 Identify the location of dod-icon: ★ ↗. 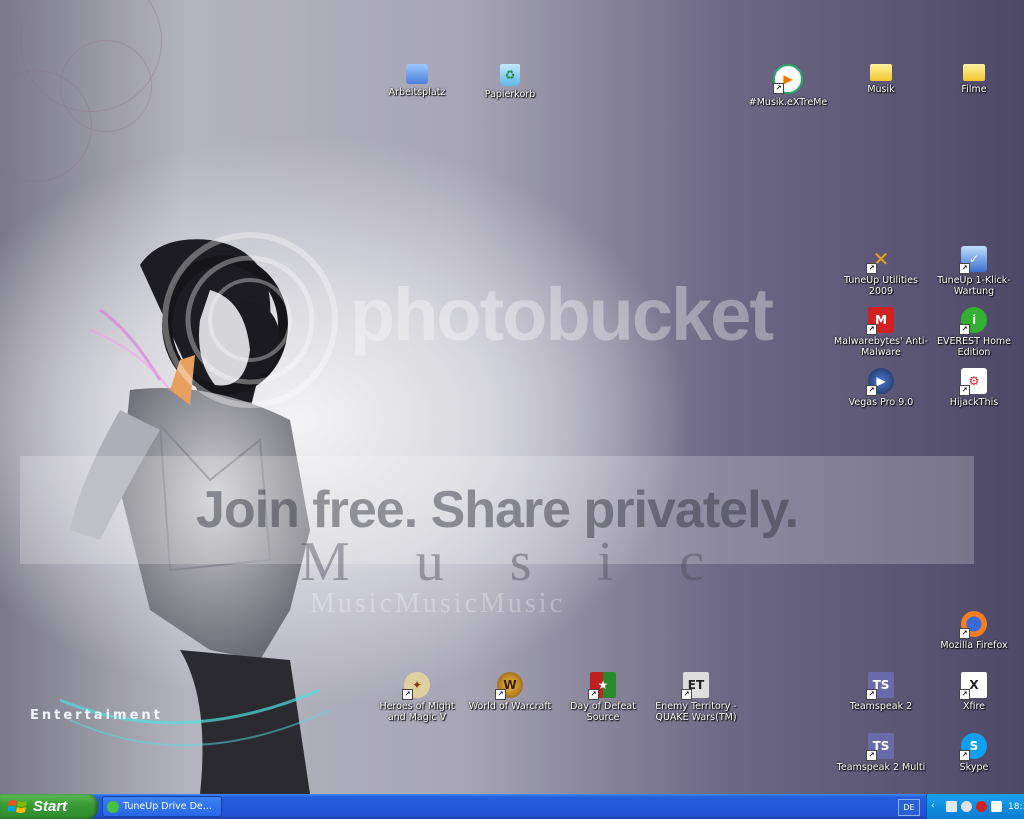
(602, 686).